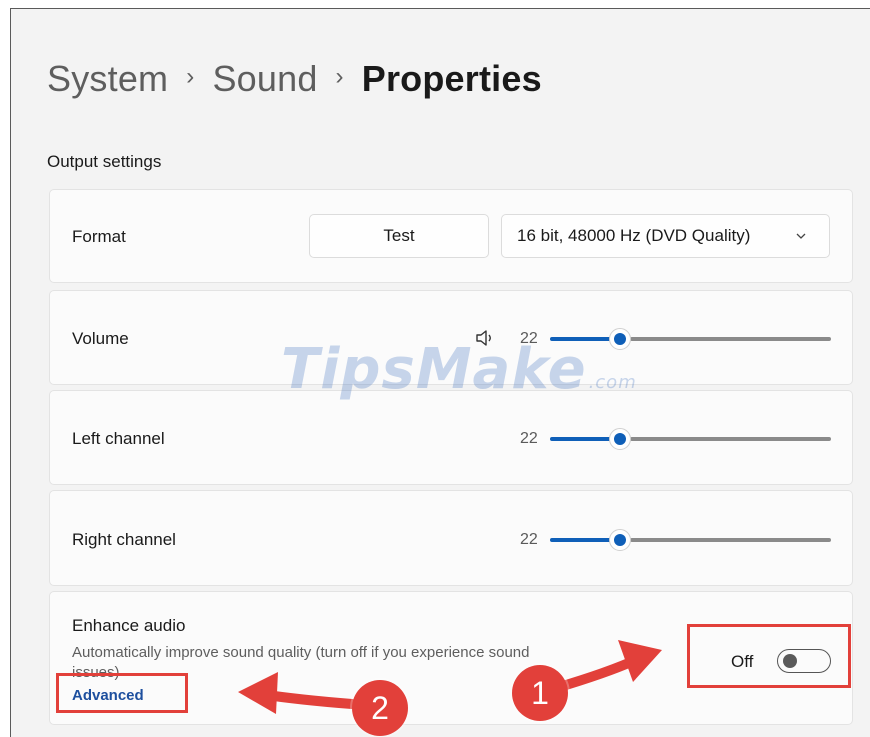 Image resolution: width=870 pixels, height=737 pixels. I want to click on format-label: Format, so click(99, 236).